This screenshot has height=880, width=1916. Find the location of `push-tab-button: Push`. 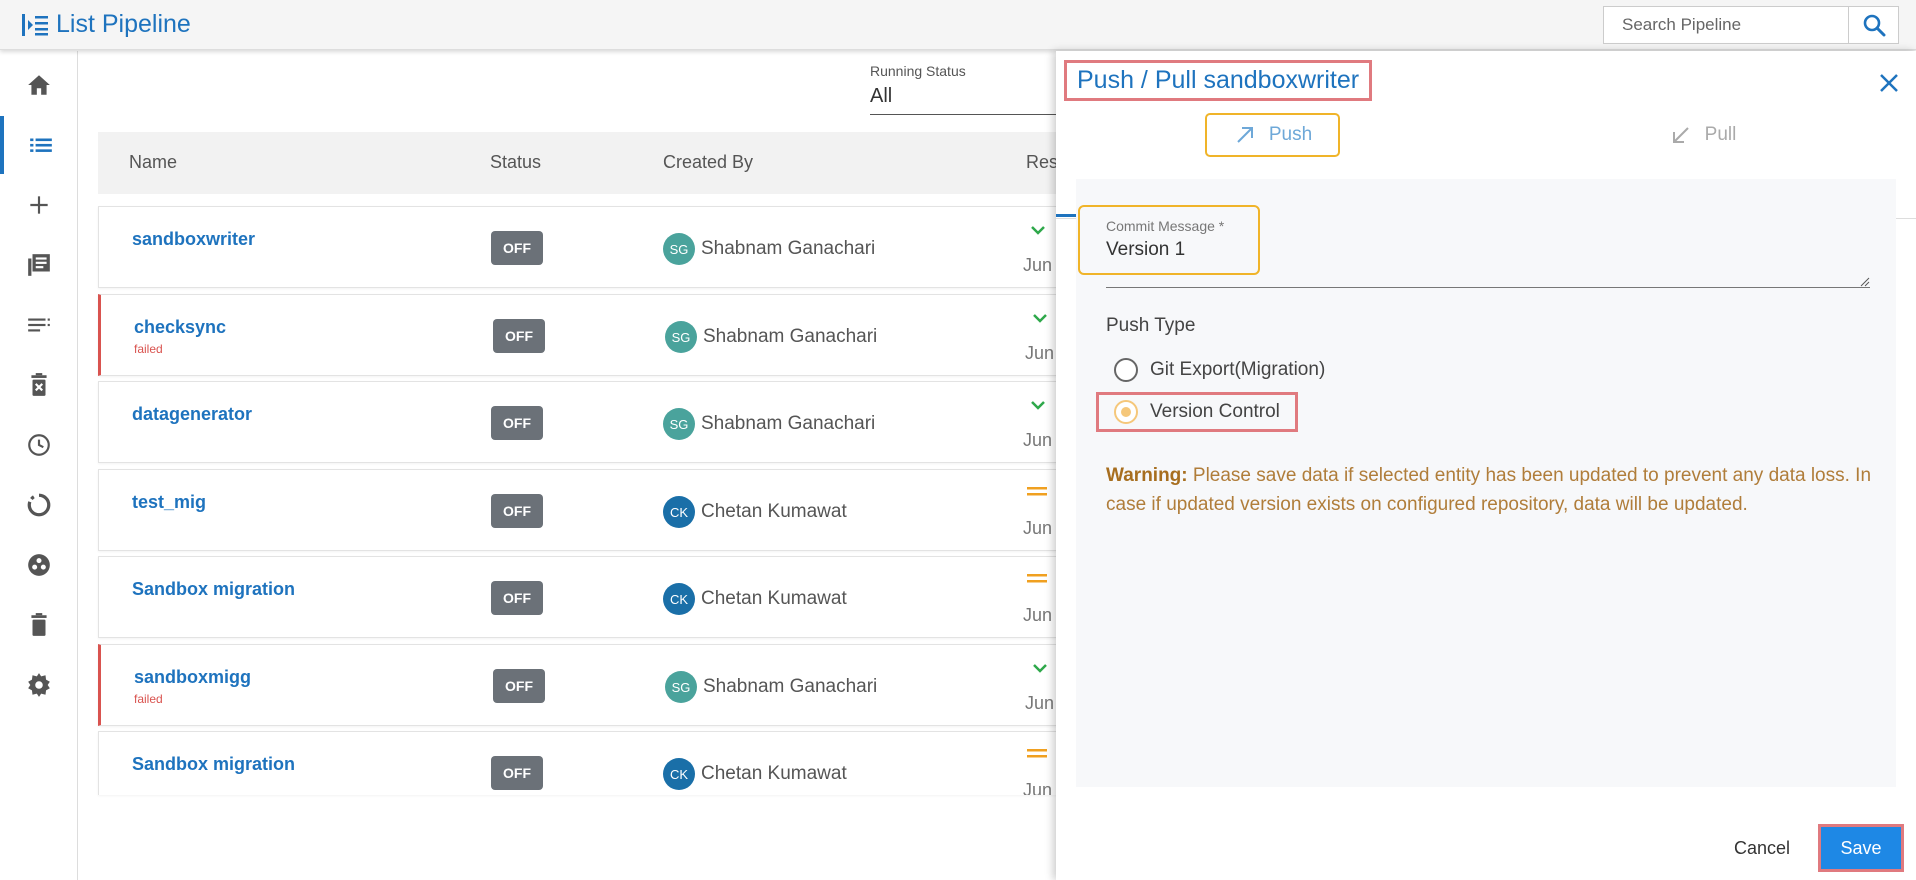

push-tab-button: Push is located at coordinates (1272, 135).